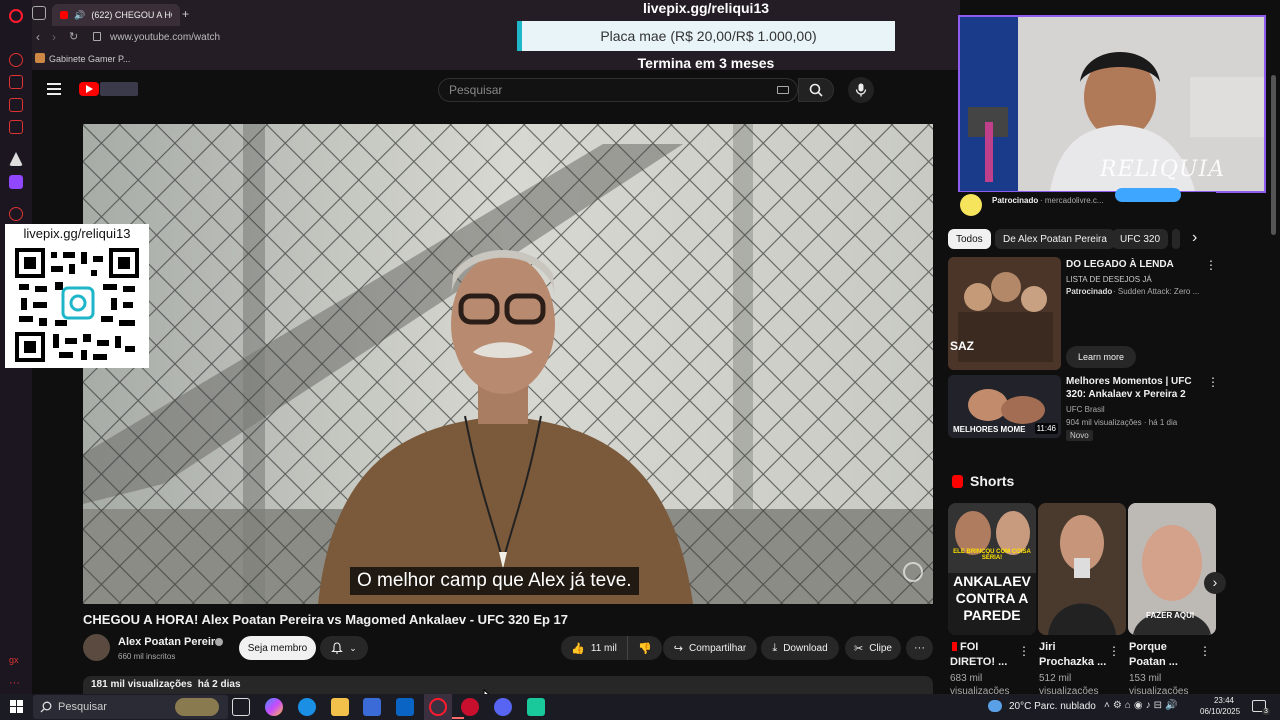 This screenshot has width=1280, height=720. What do you see at coordinates (130, 707) in the screenshot?
I see `taskbar-search-box: Pesquisar` at bounding box center [130, 707].